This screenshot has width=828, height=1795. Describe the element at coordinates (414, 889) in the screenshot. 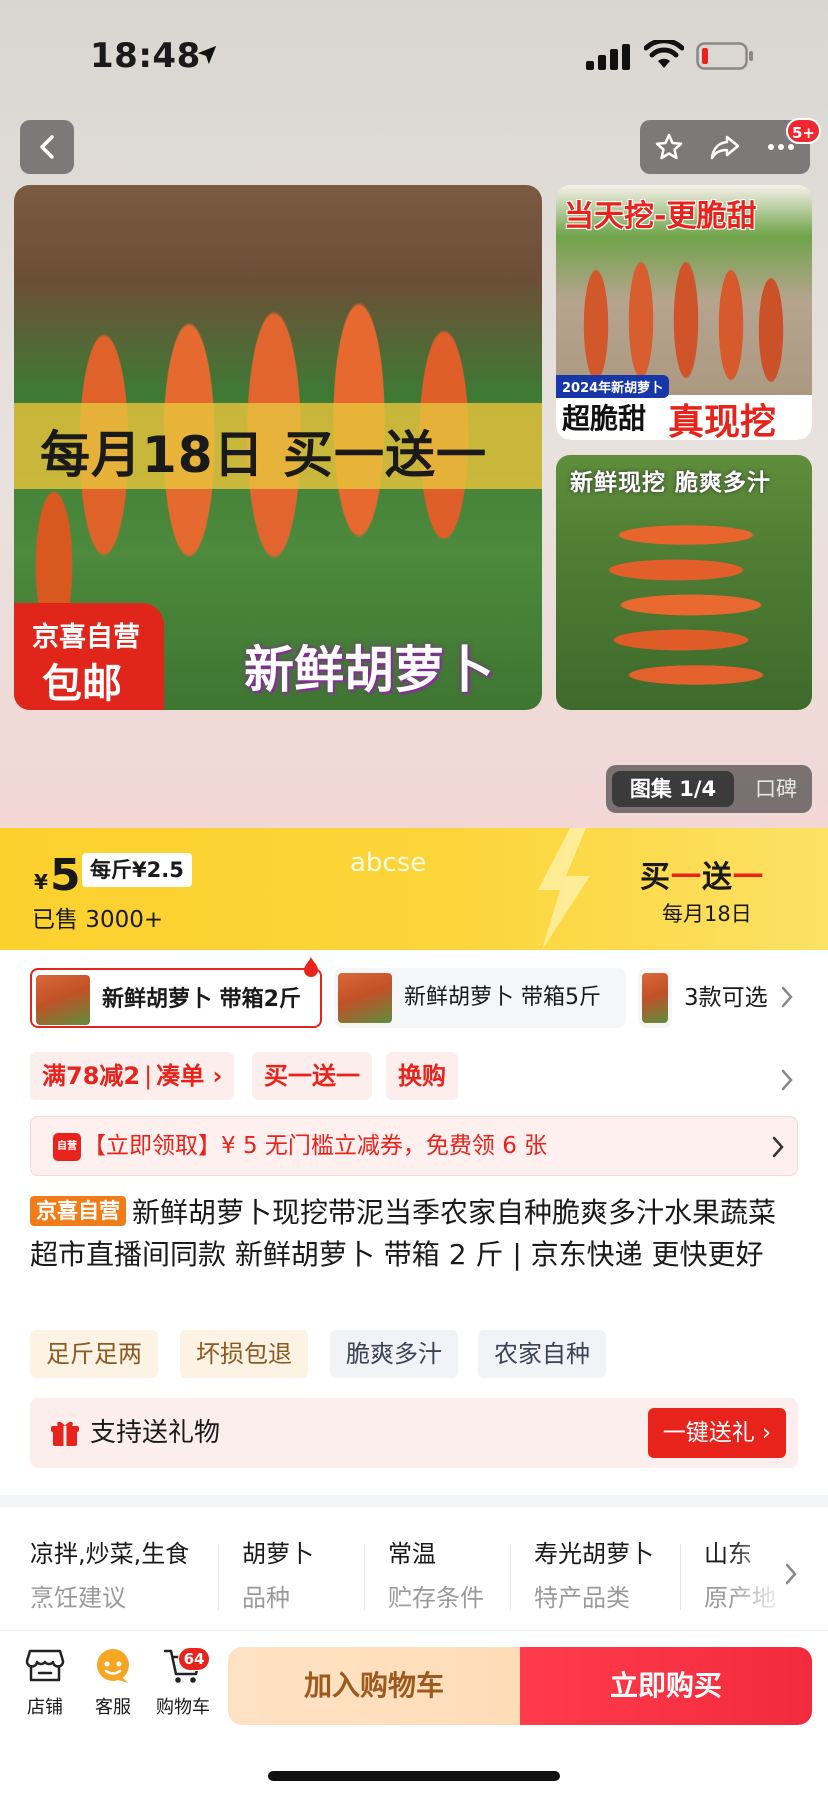

I see `promo-price-bar: ¥ 5 每斤¥2.5 已售 3000+ abcse 买一送一 每月18日` at that location.